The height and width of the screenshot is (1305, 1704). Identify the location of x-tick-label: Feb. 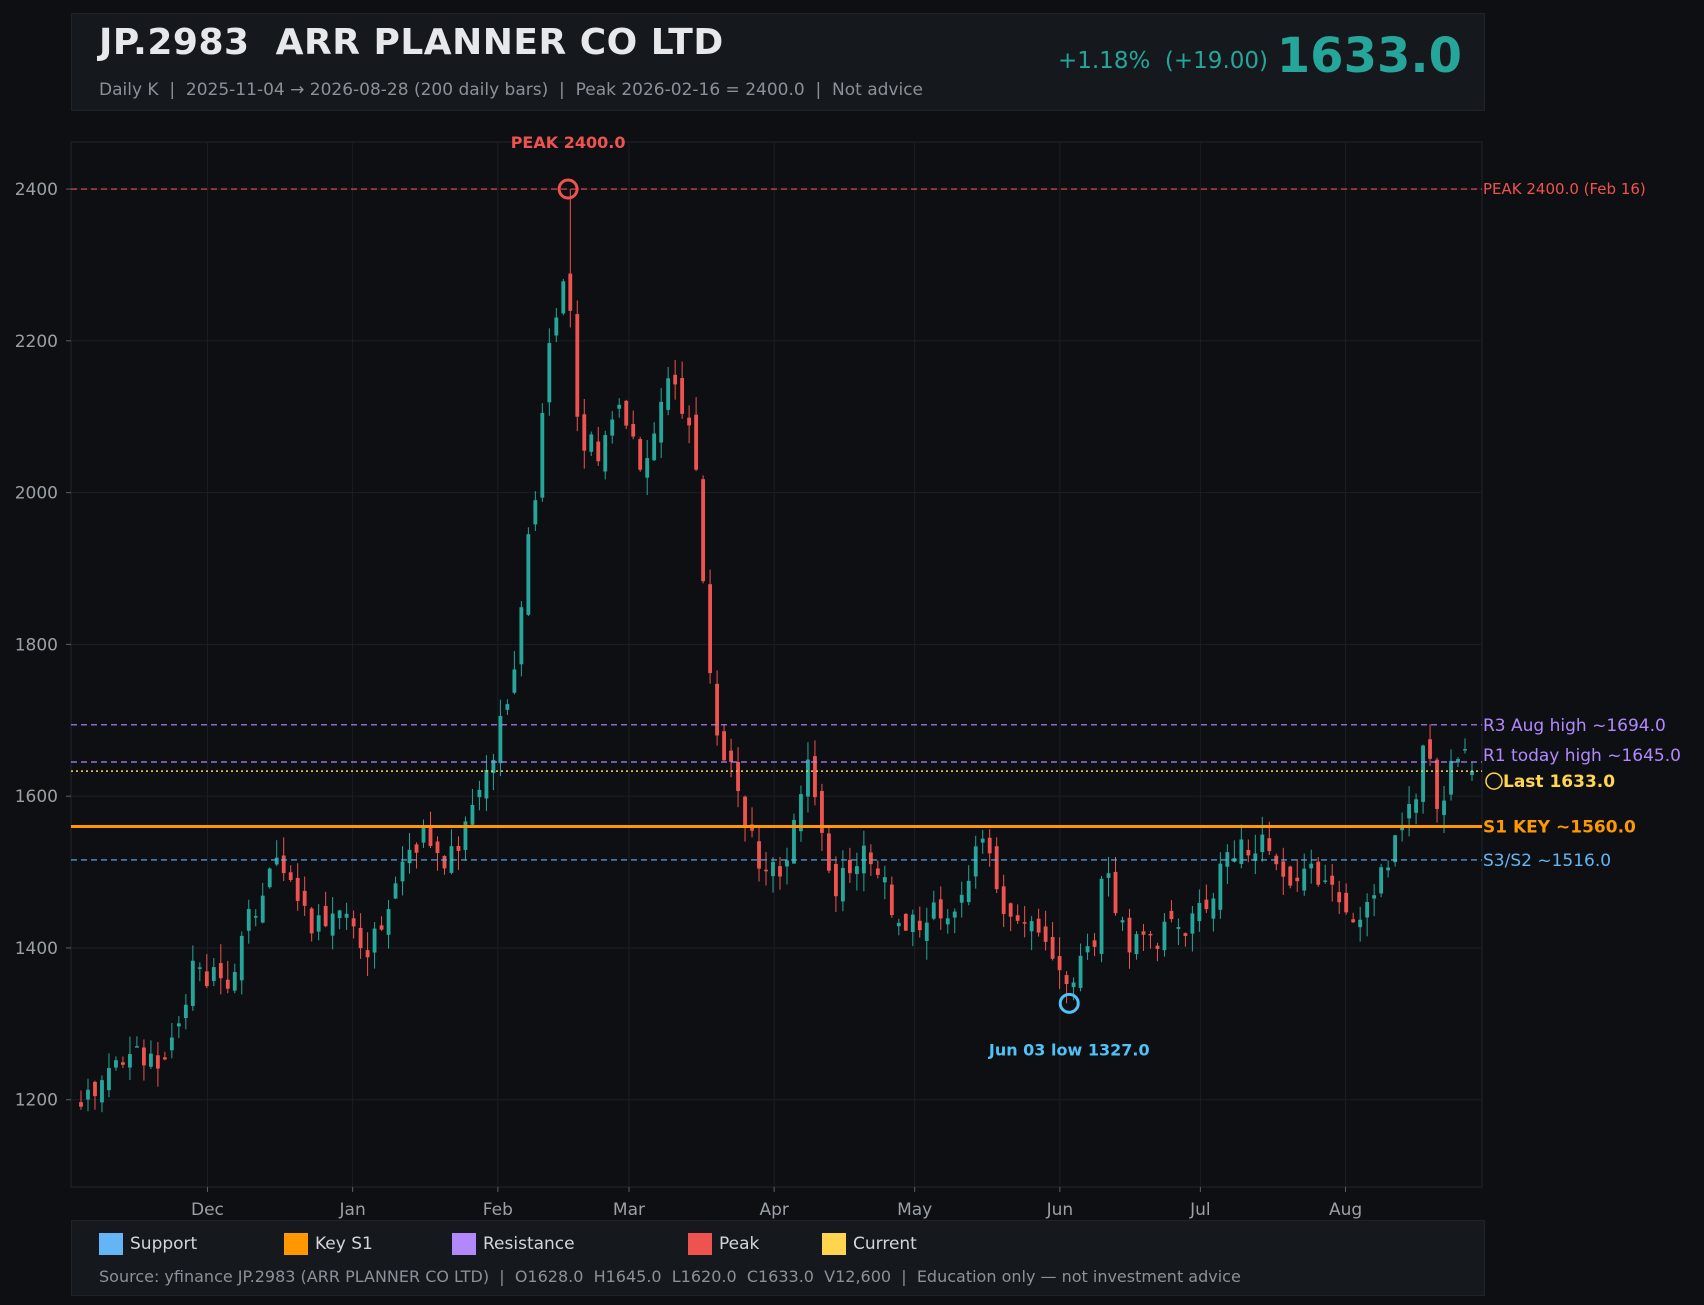
(498, 1210).